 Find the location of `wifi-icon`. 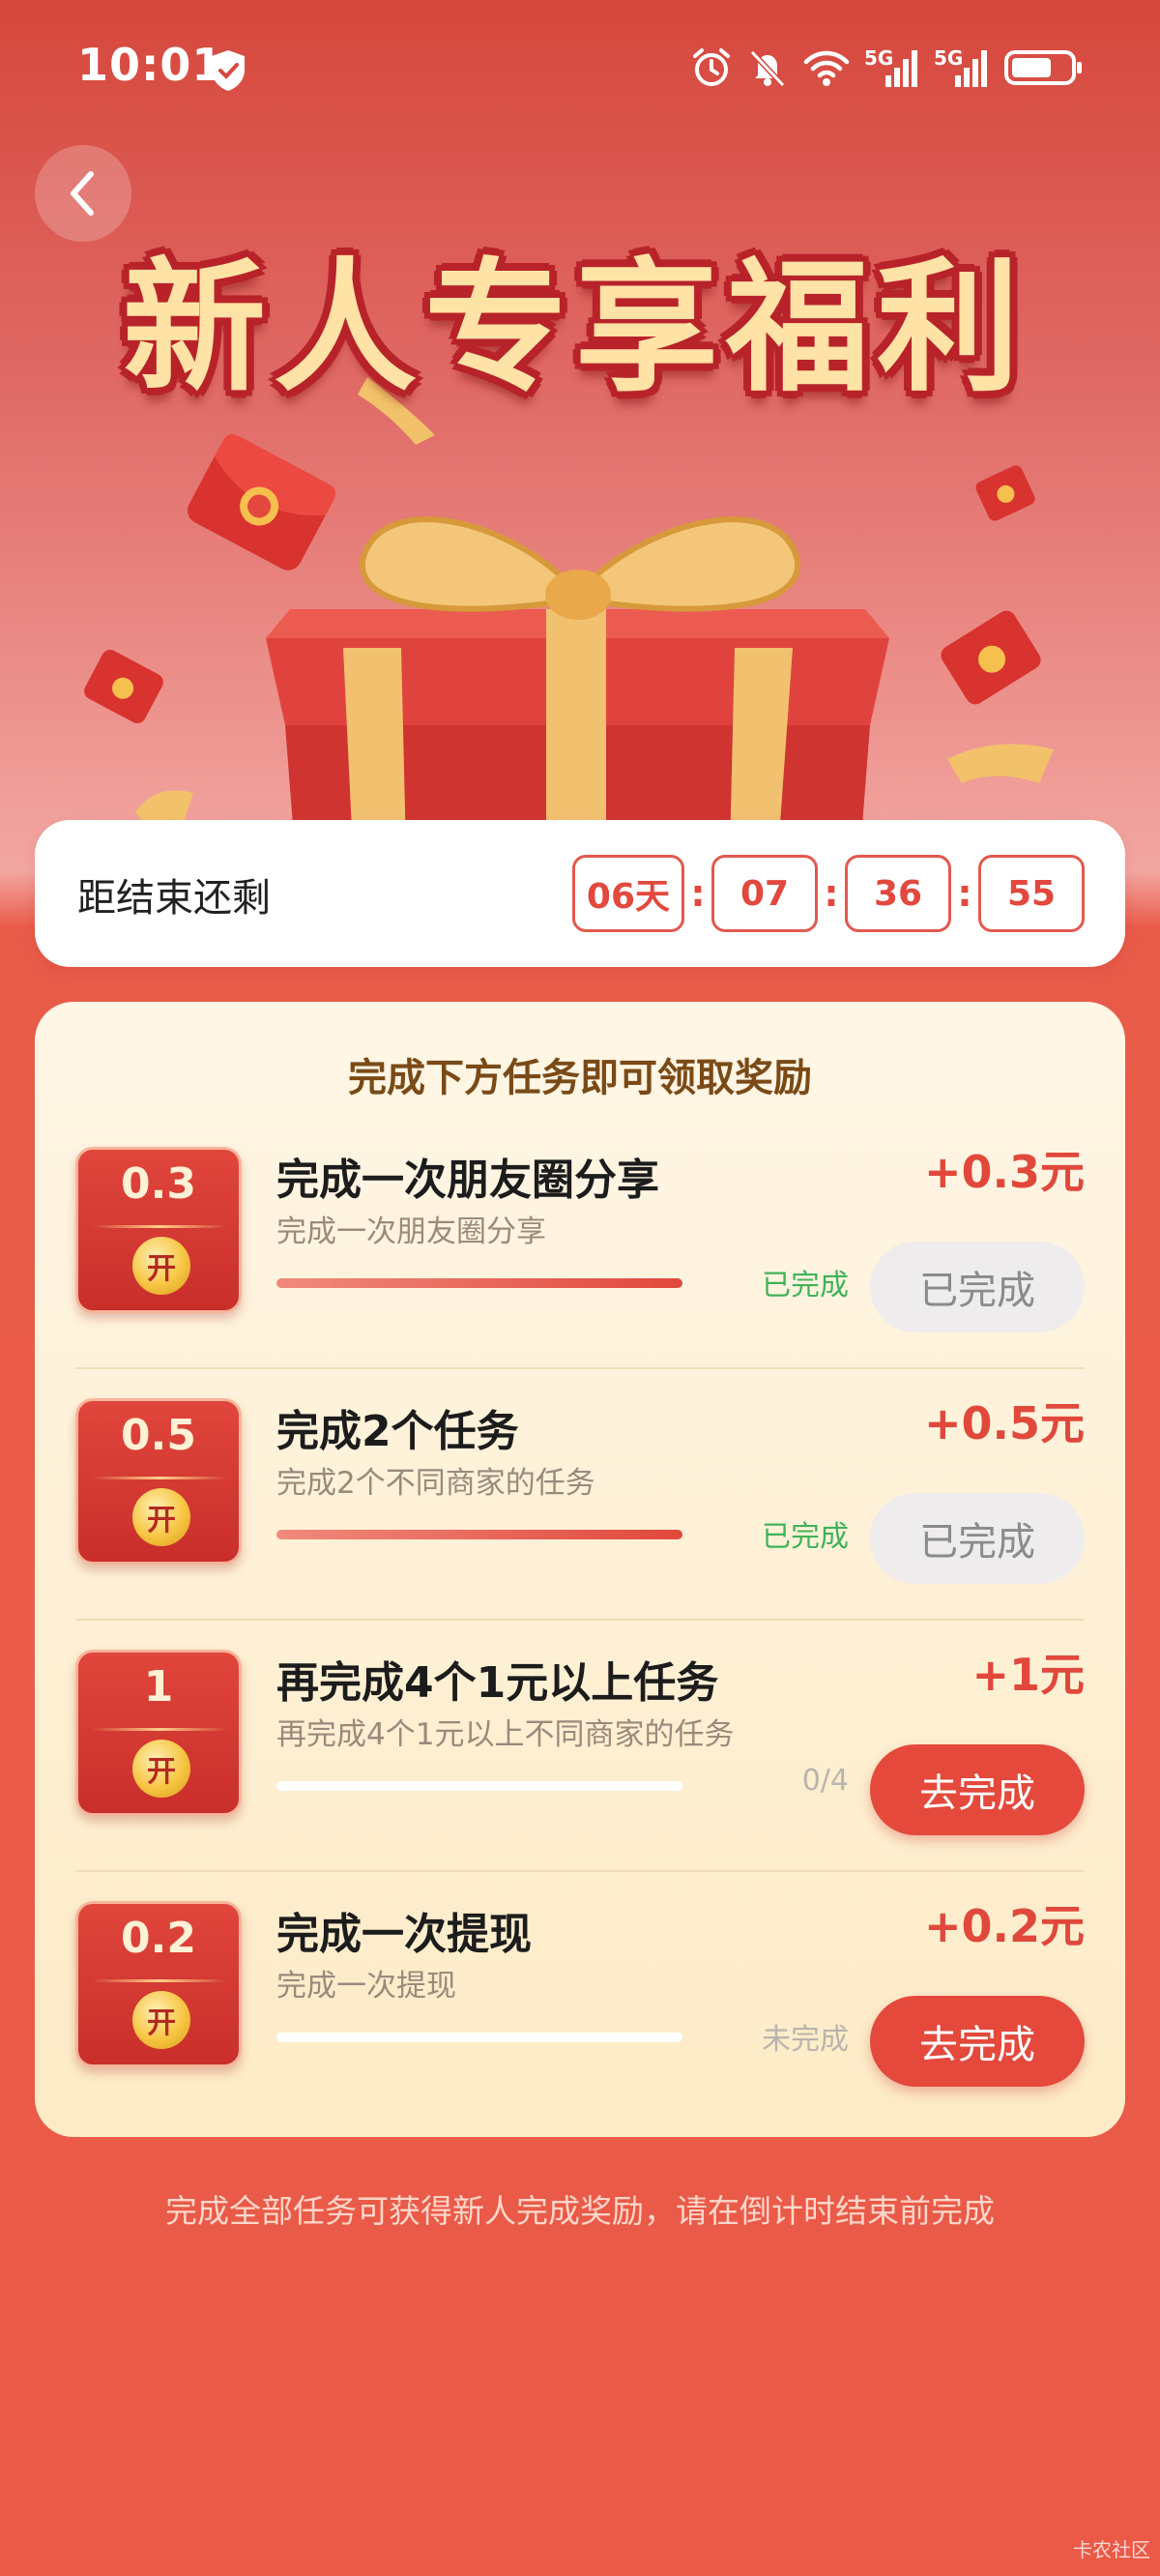

wifi-icon is located at coordinates (827, 68).